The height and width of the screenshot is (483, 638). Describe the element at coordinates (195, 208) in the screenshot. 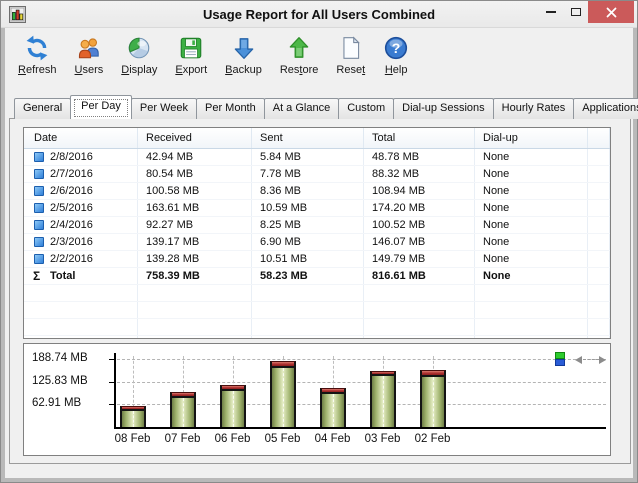

I see `cell-received: 163.61 MB` at that location.